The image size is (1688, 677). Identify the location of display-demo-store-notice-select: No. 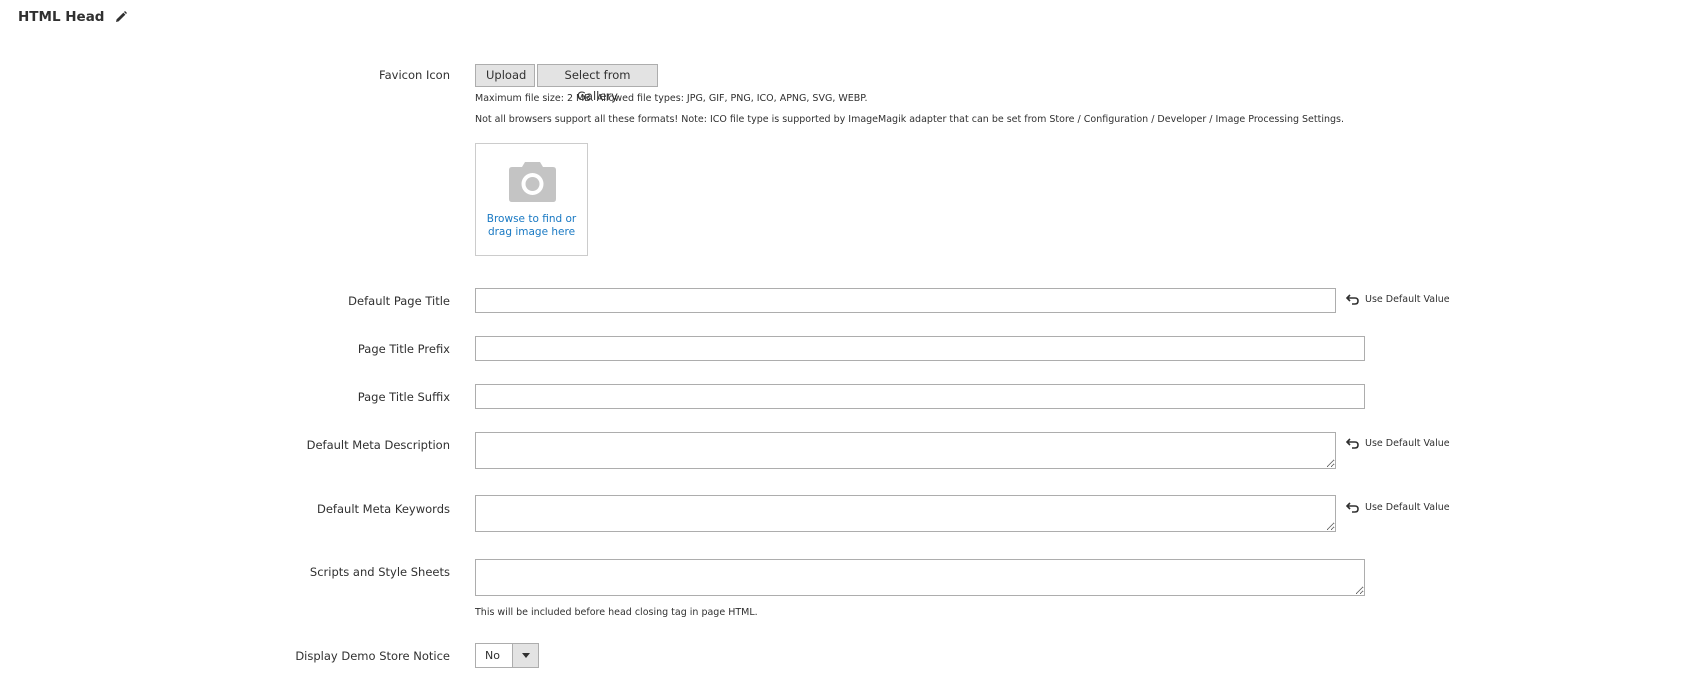
(507, 655).